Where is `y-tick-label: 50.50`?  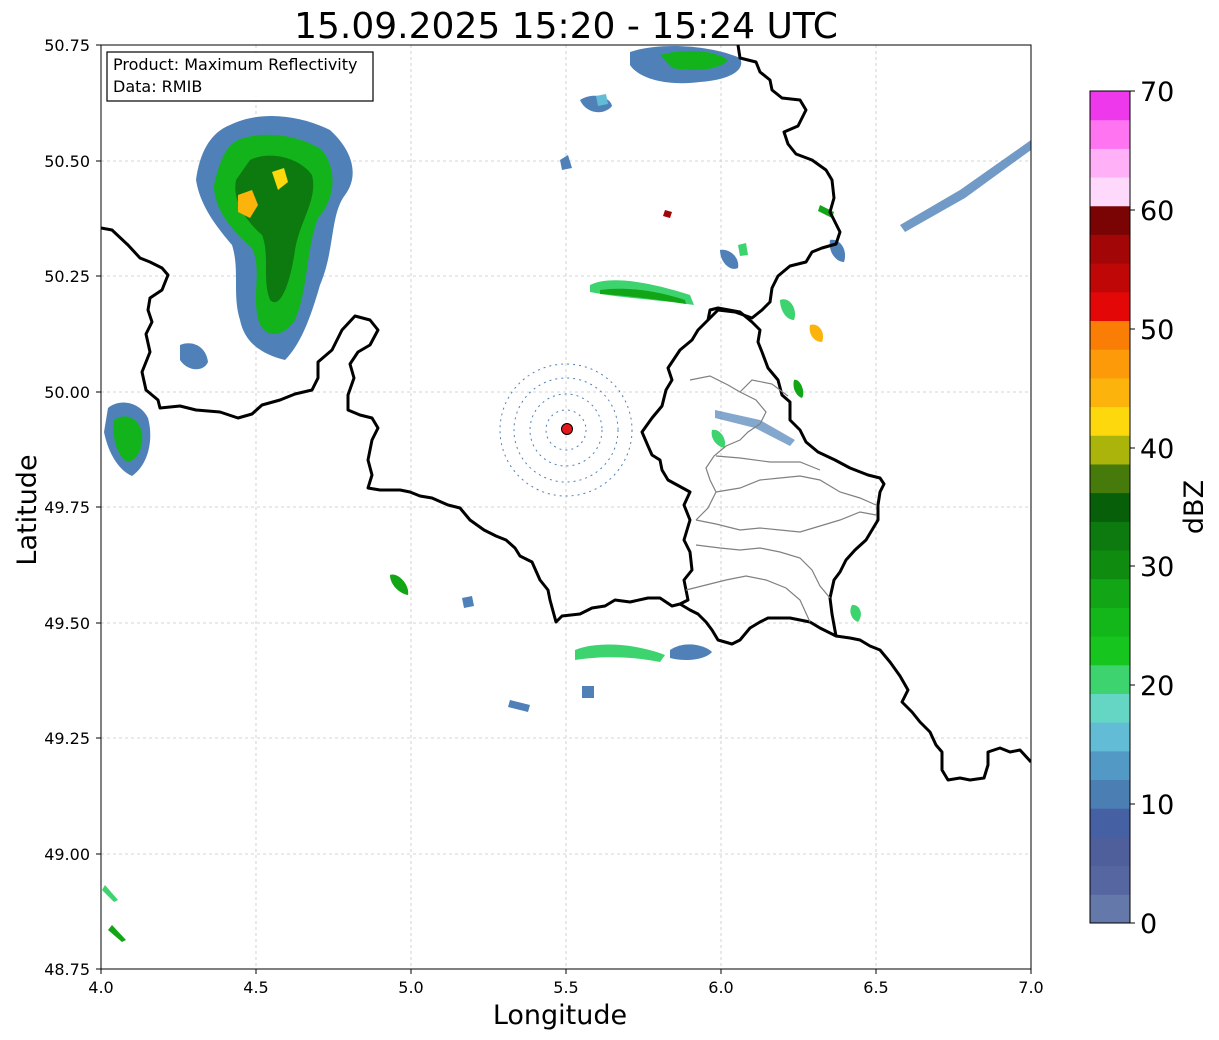
y-tick-label: 50.50 is located at coordinates (67, 161).